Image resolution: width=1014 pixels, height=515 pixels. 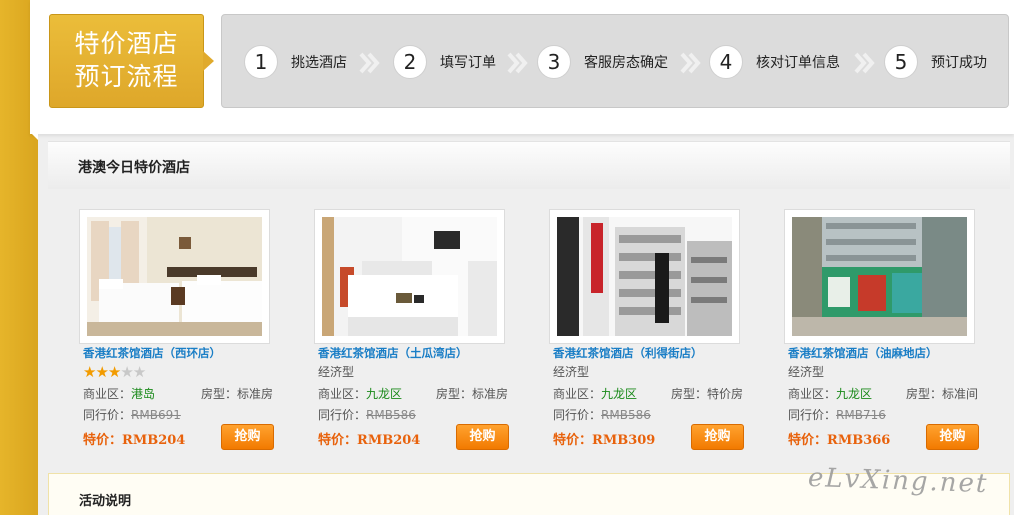 I want to click on special-price-row: 特价：RMB309, so click(x=604, y=438).